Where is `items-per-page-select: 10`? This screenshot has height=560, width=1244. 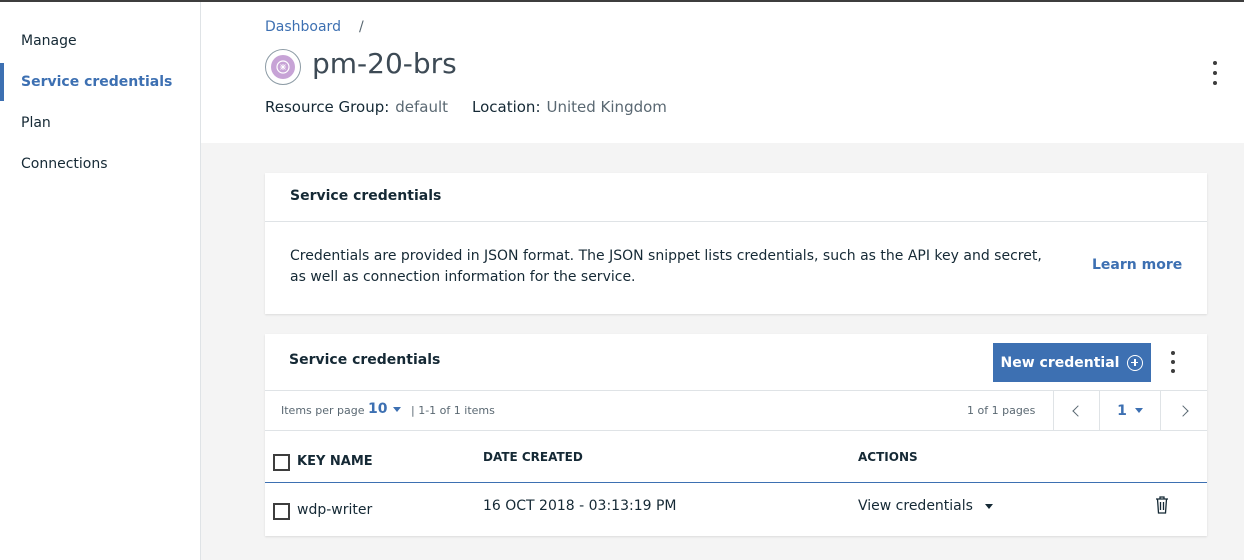
items-per-page-select: 10 is located at coordinates (385, 409).